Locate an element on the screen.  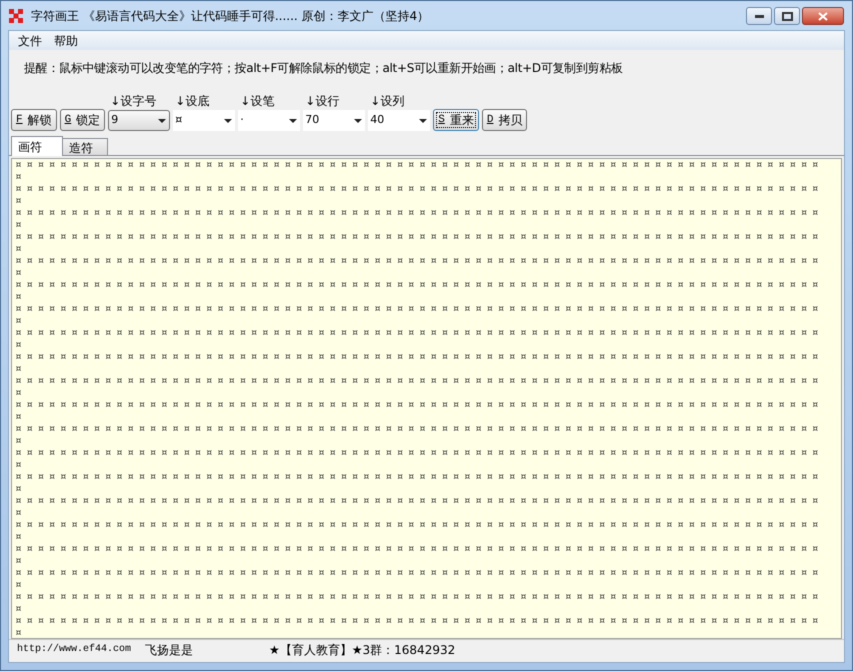
dropdown: ¤ is located at coordinates (204, 120).